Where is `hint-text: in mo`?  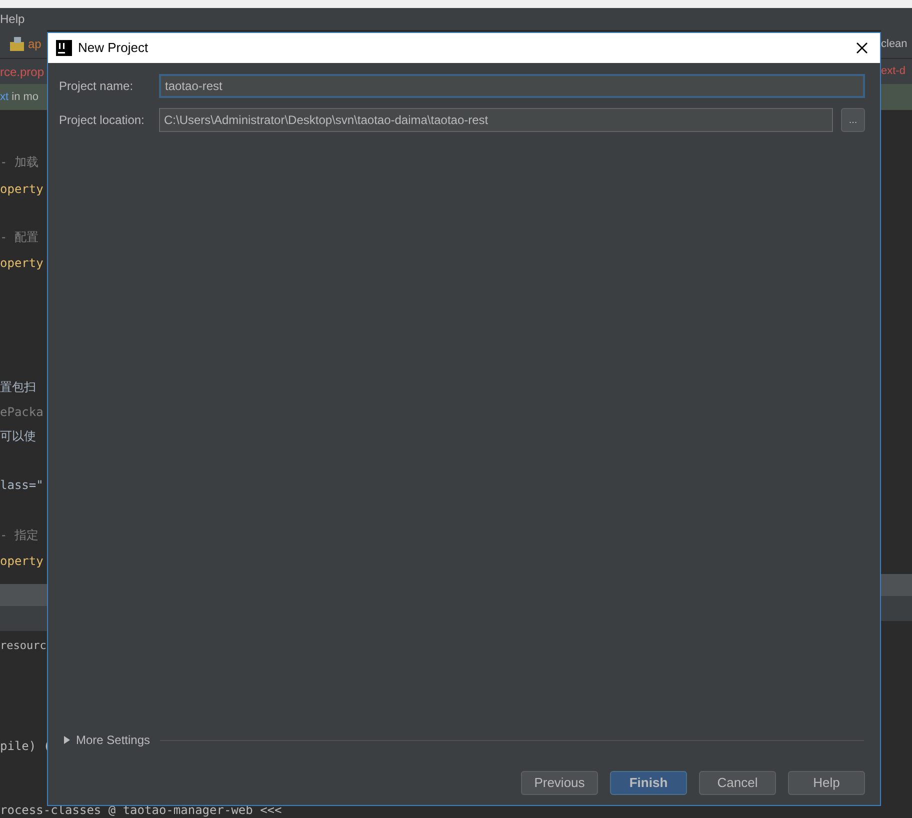
hint-text: in mo is located at coordinates (24, 97).